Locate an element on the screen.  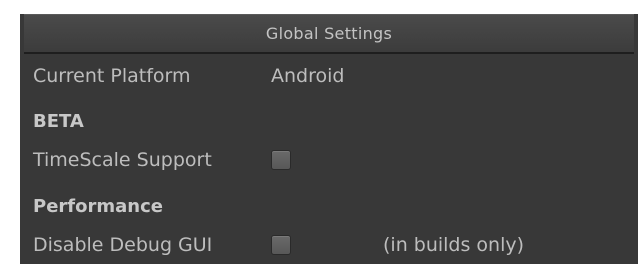
timescale-support-label: TimeScale Support is located at coordinates (122, 160).